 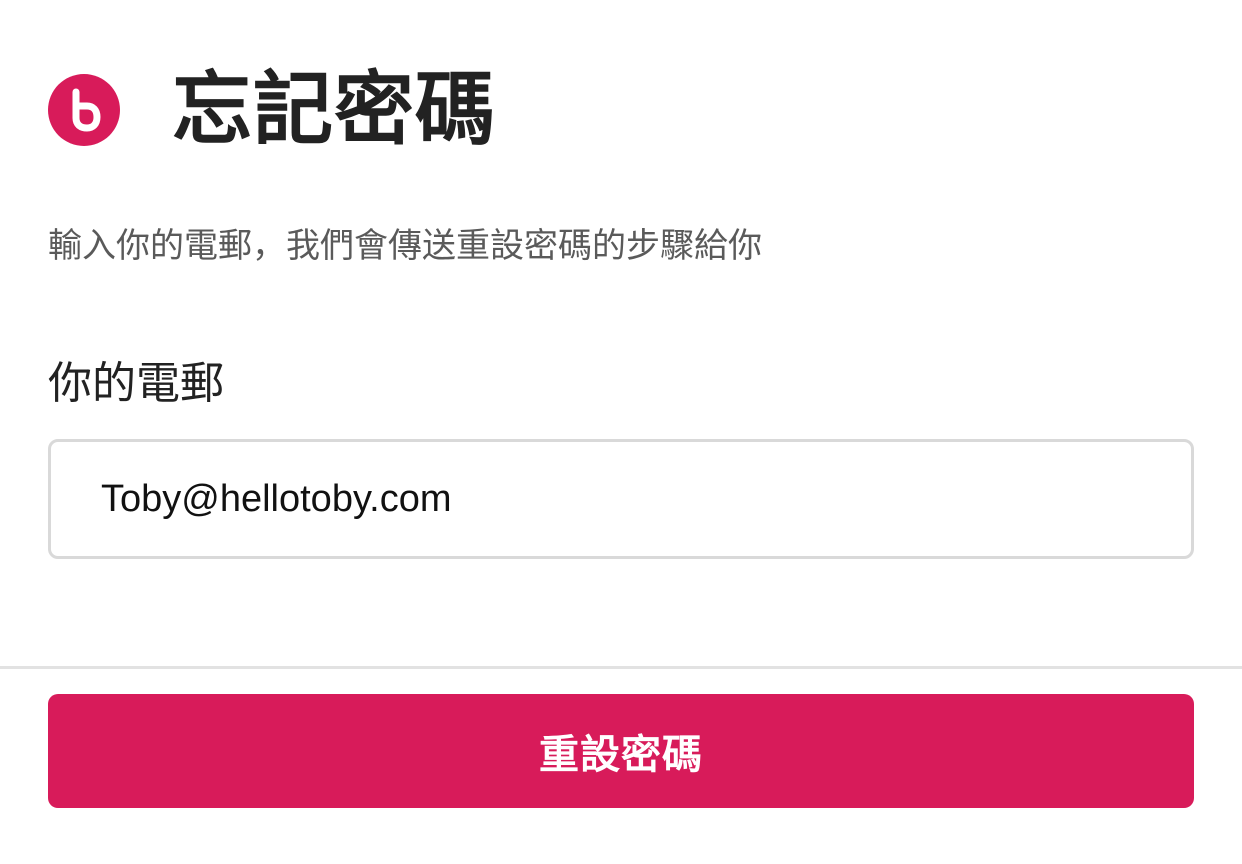 What do you see at coordinates (84, 110) in the screenshot?
I see `toby-logo-icon` at bounding box center [84, 110].